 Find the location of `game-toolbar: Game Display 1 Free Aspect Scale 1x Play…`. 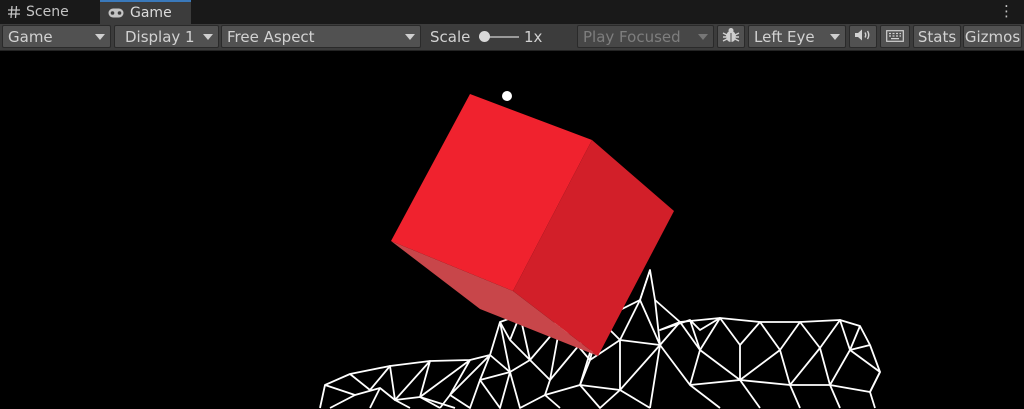

game-toolbar: Game Display 1 Free Aspect Scale 1x Play… is located at coordinates (512, 37).